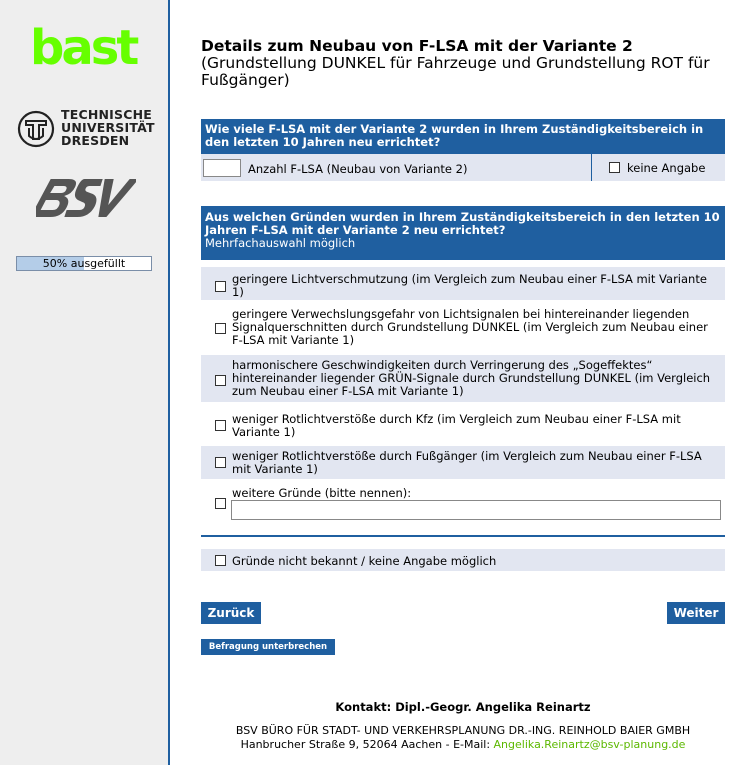  Describe the element at coordinates (666, 168) in the screenshot. I see `no-answer-label: keine Angabe` at that location.